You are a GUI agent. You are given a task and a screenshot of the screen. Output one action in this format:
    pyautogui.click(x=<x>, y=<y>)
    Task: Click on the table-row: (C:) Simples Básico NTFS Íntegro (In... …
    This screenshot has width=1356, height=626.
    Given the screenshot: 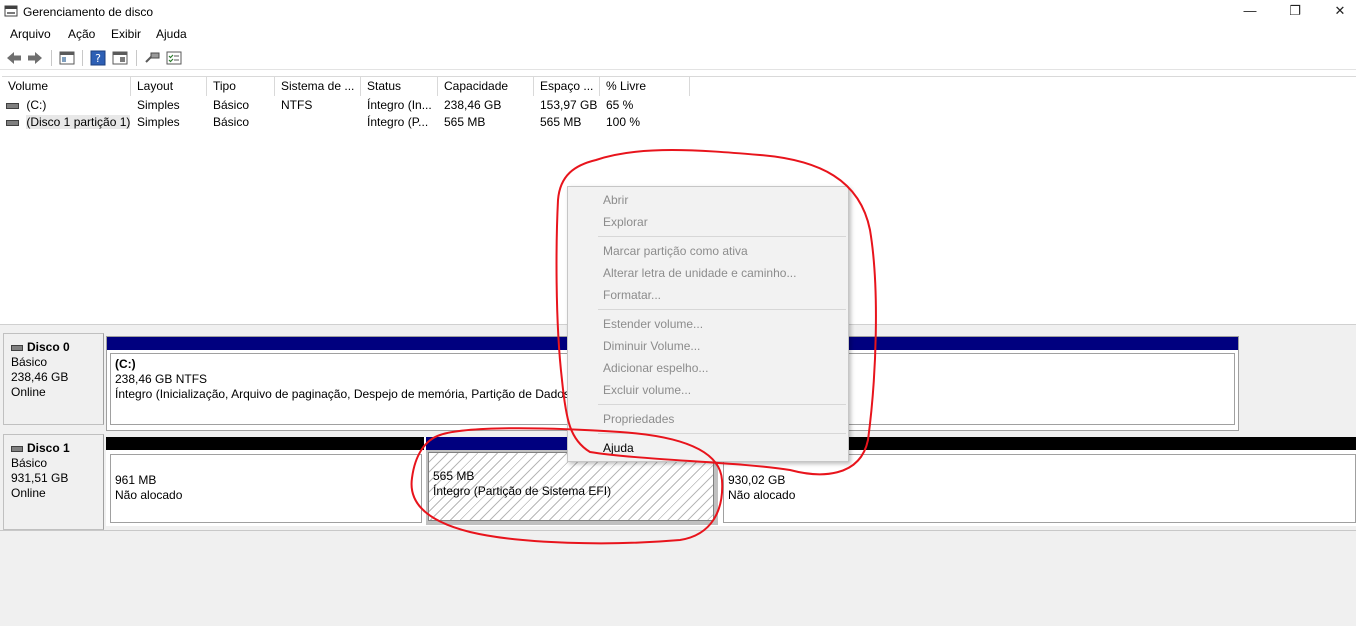 What is the action you would take?
    pyautogui.click(x=679, y=105)
    